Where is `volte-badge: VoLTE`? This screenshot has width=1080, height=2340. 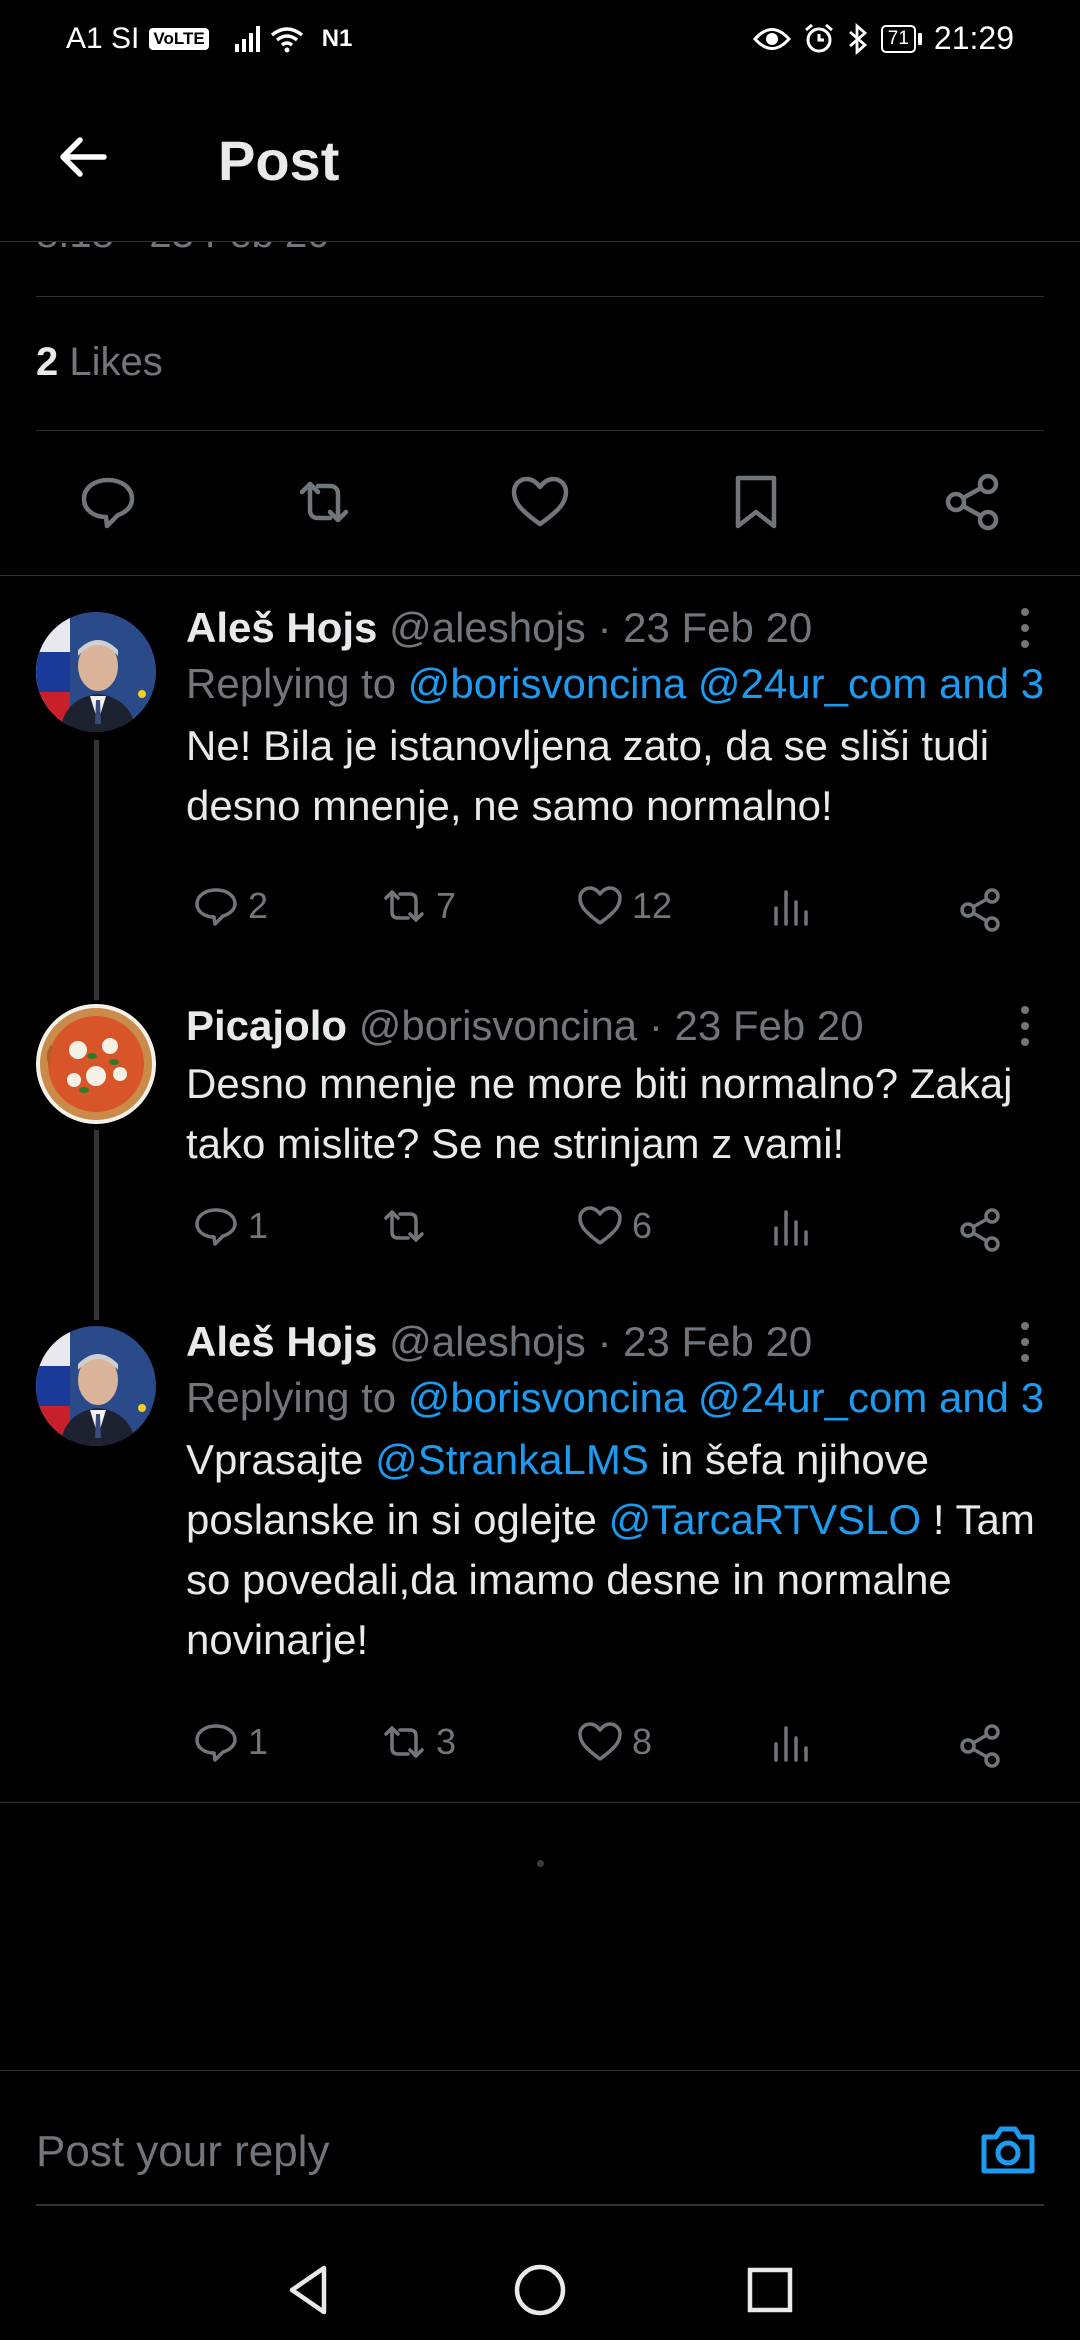 volte-badge: VoLTE is located at coordinates (179, 39).